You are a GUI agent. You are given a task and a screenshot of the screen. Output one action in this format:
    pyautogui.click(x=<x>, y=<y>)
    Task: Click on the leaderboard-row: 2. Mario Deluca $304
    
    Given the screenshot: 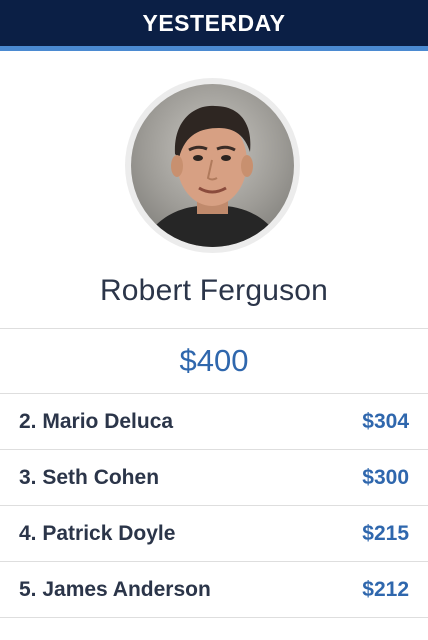 What is the action you would take?
    pyautogui.click(x=214, y=422)
    